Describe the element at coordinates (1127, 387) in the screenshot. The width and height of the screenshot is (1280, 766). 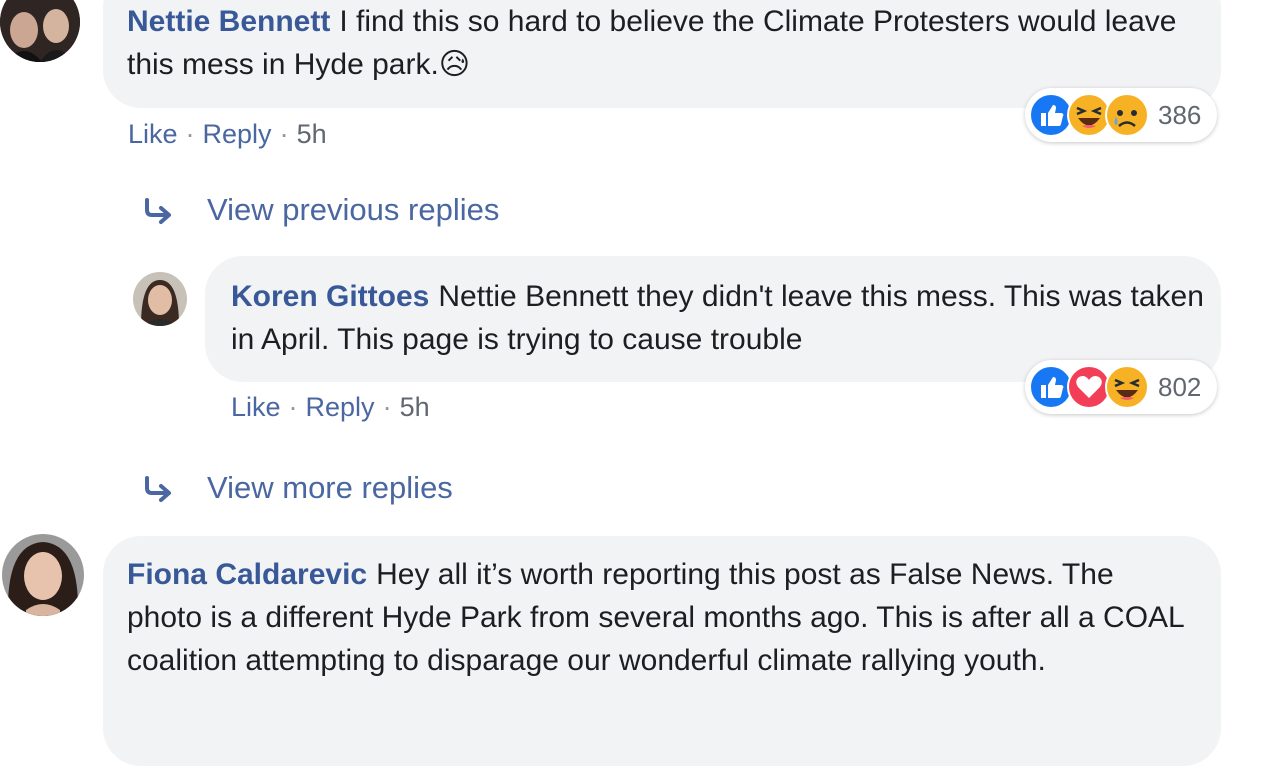
I see `haha-icon` at that location.